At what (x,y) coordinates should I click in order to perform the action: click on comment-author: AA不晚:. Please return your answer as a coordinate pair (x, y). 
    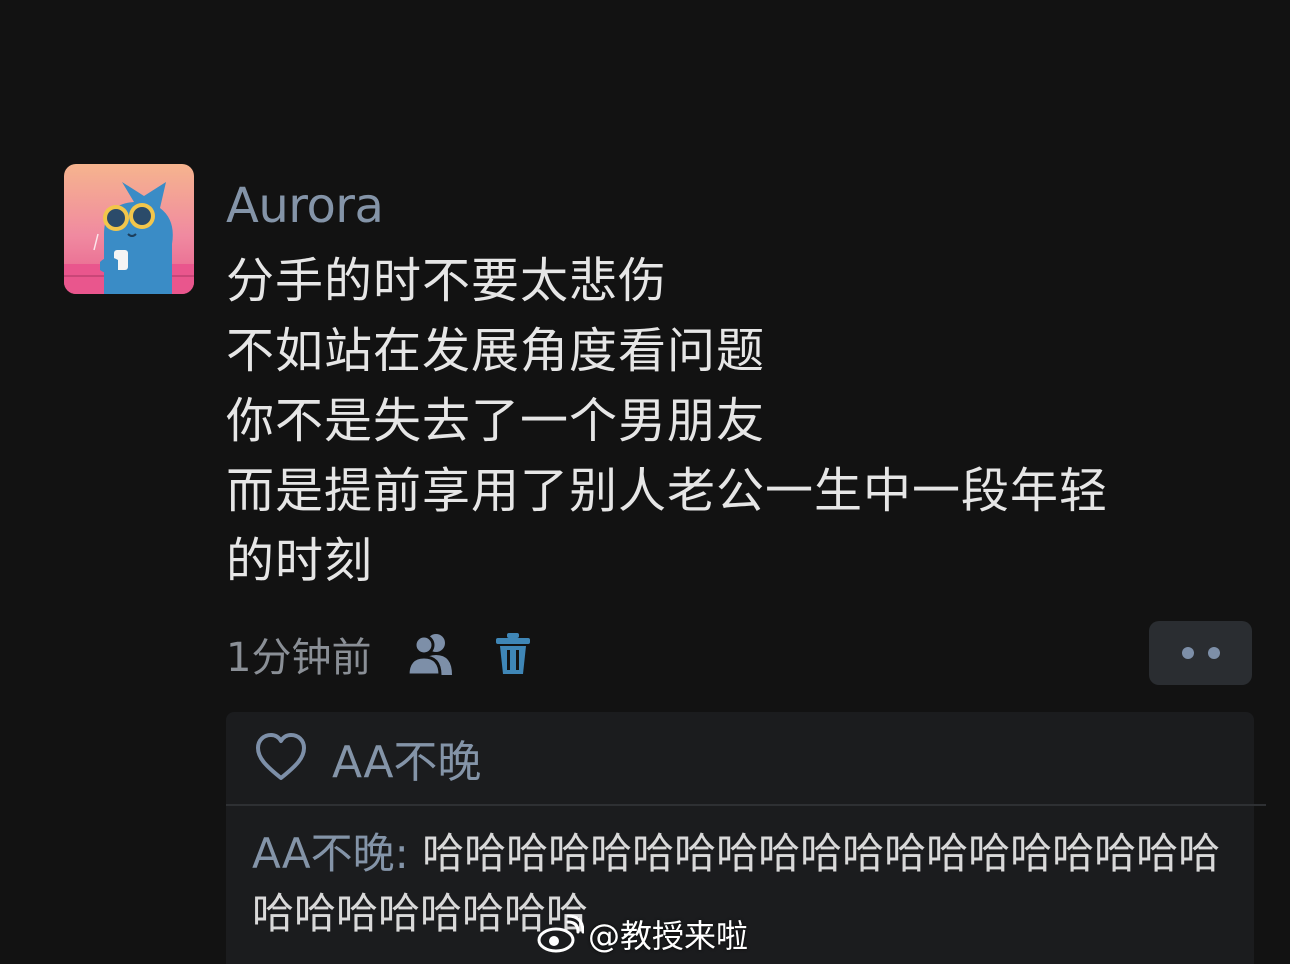
    Looking at the image, I should click on (330, 853).